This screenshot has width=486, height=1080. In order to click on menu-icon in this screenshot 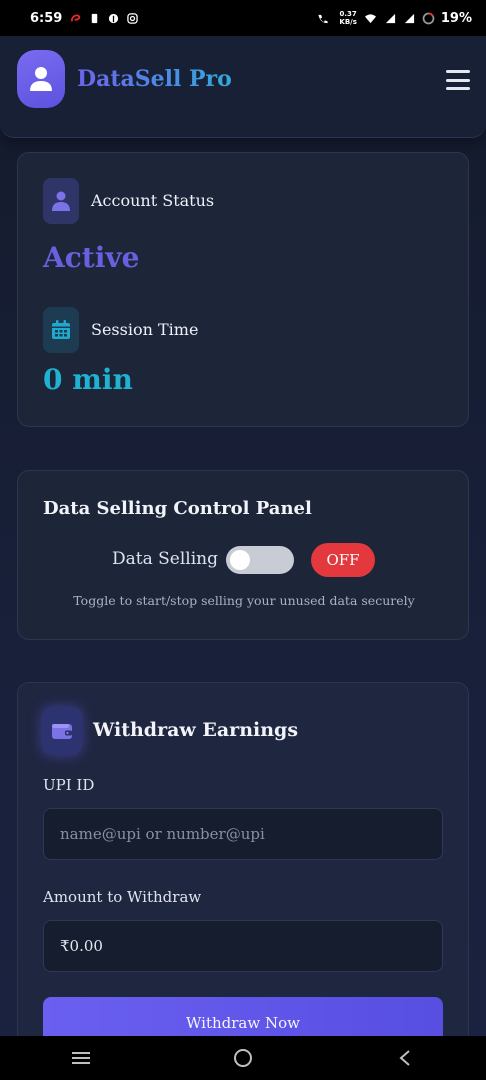, I will do `click(458, 71)`.